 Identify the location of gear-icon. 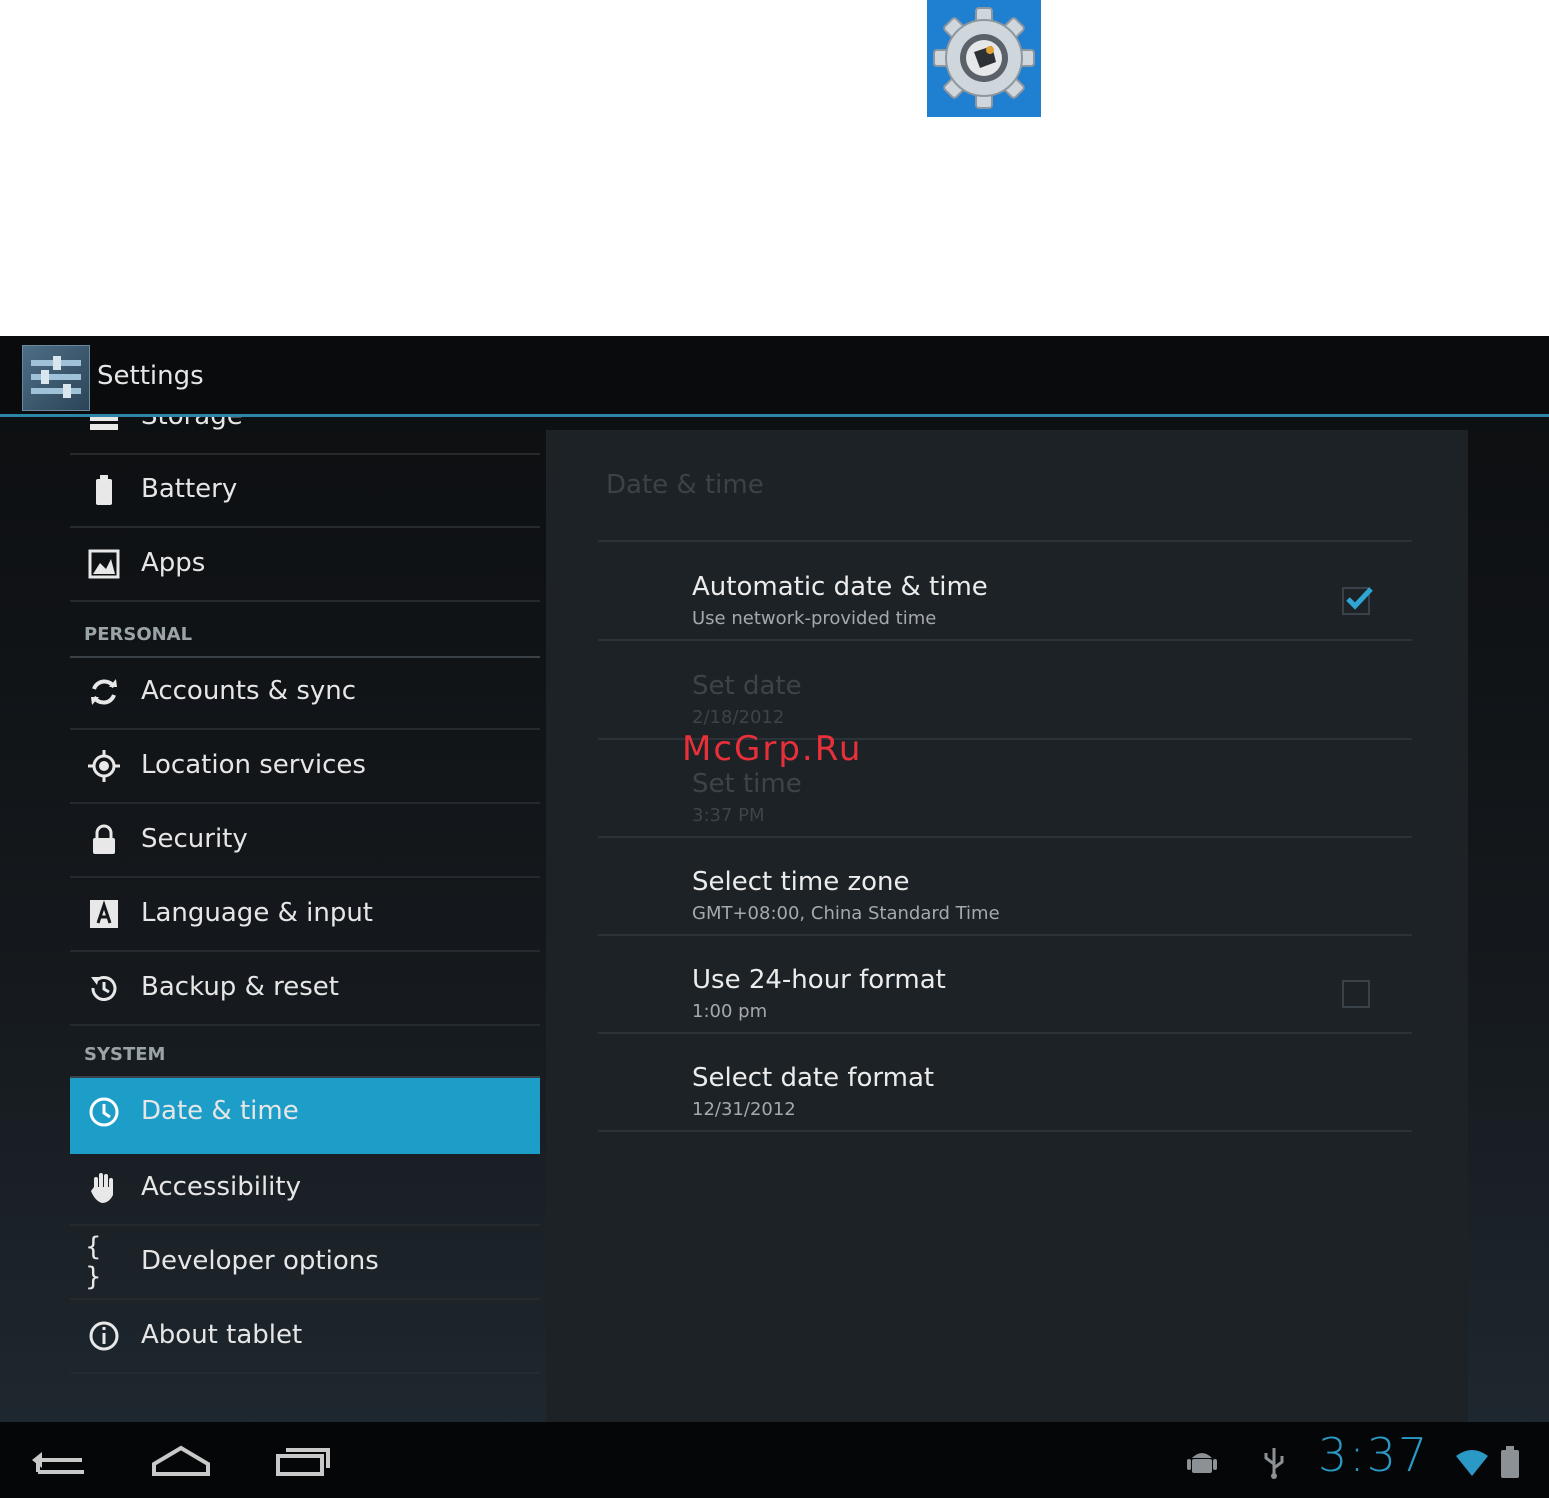
(984, 58).